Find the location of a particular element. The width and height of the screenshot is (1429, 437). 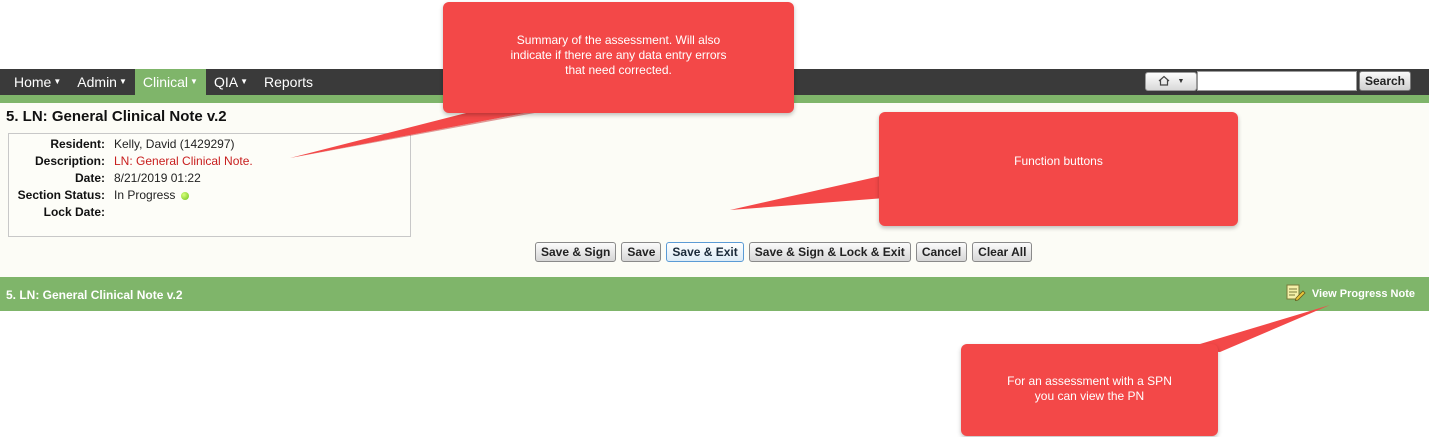

view-progress-note-link: View Progress Note is located at coordinates (1350, 293).